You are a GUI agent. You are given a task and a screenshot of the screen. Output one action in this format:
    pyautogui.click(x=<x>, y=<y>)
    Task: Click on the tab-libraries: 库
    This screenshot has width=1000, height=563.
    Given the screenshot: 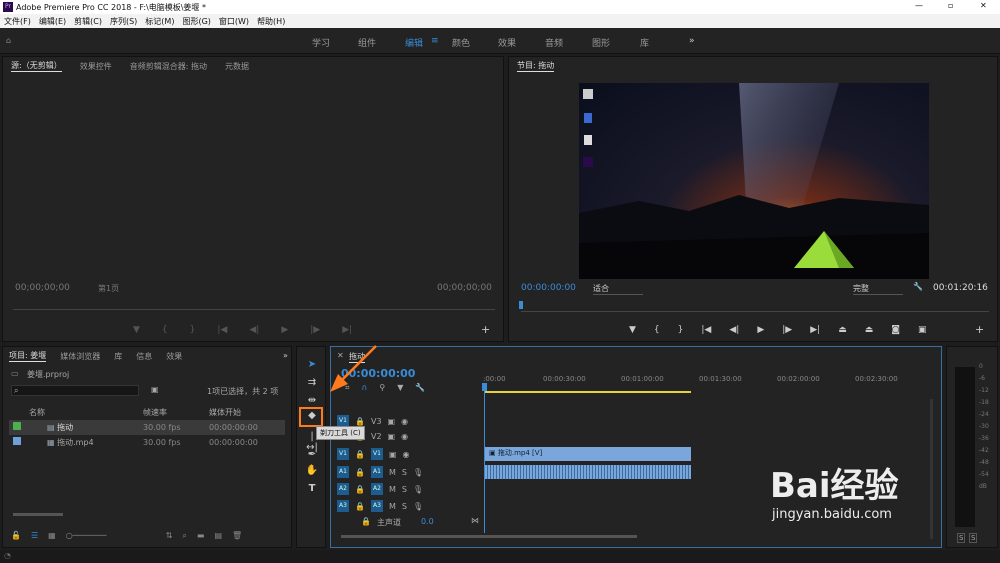 What is the action you would take?
    pyautogui.click(x=118, y=356)
    